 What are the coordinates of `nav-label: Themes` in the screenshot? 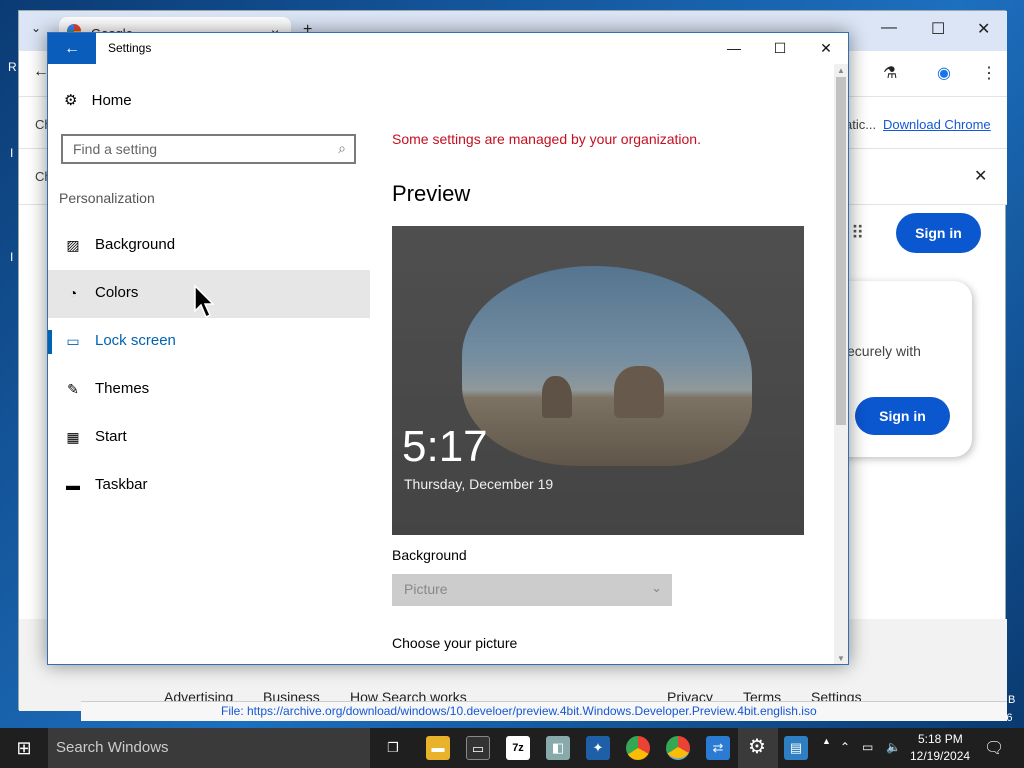 It's located at (122, 388).